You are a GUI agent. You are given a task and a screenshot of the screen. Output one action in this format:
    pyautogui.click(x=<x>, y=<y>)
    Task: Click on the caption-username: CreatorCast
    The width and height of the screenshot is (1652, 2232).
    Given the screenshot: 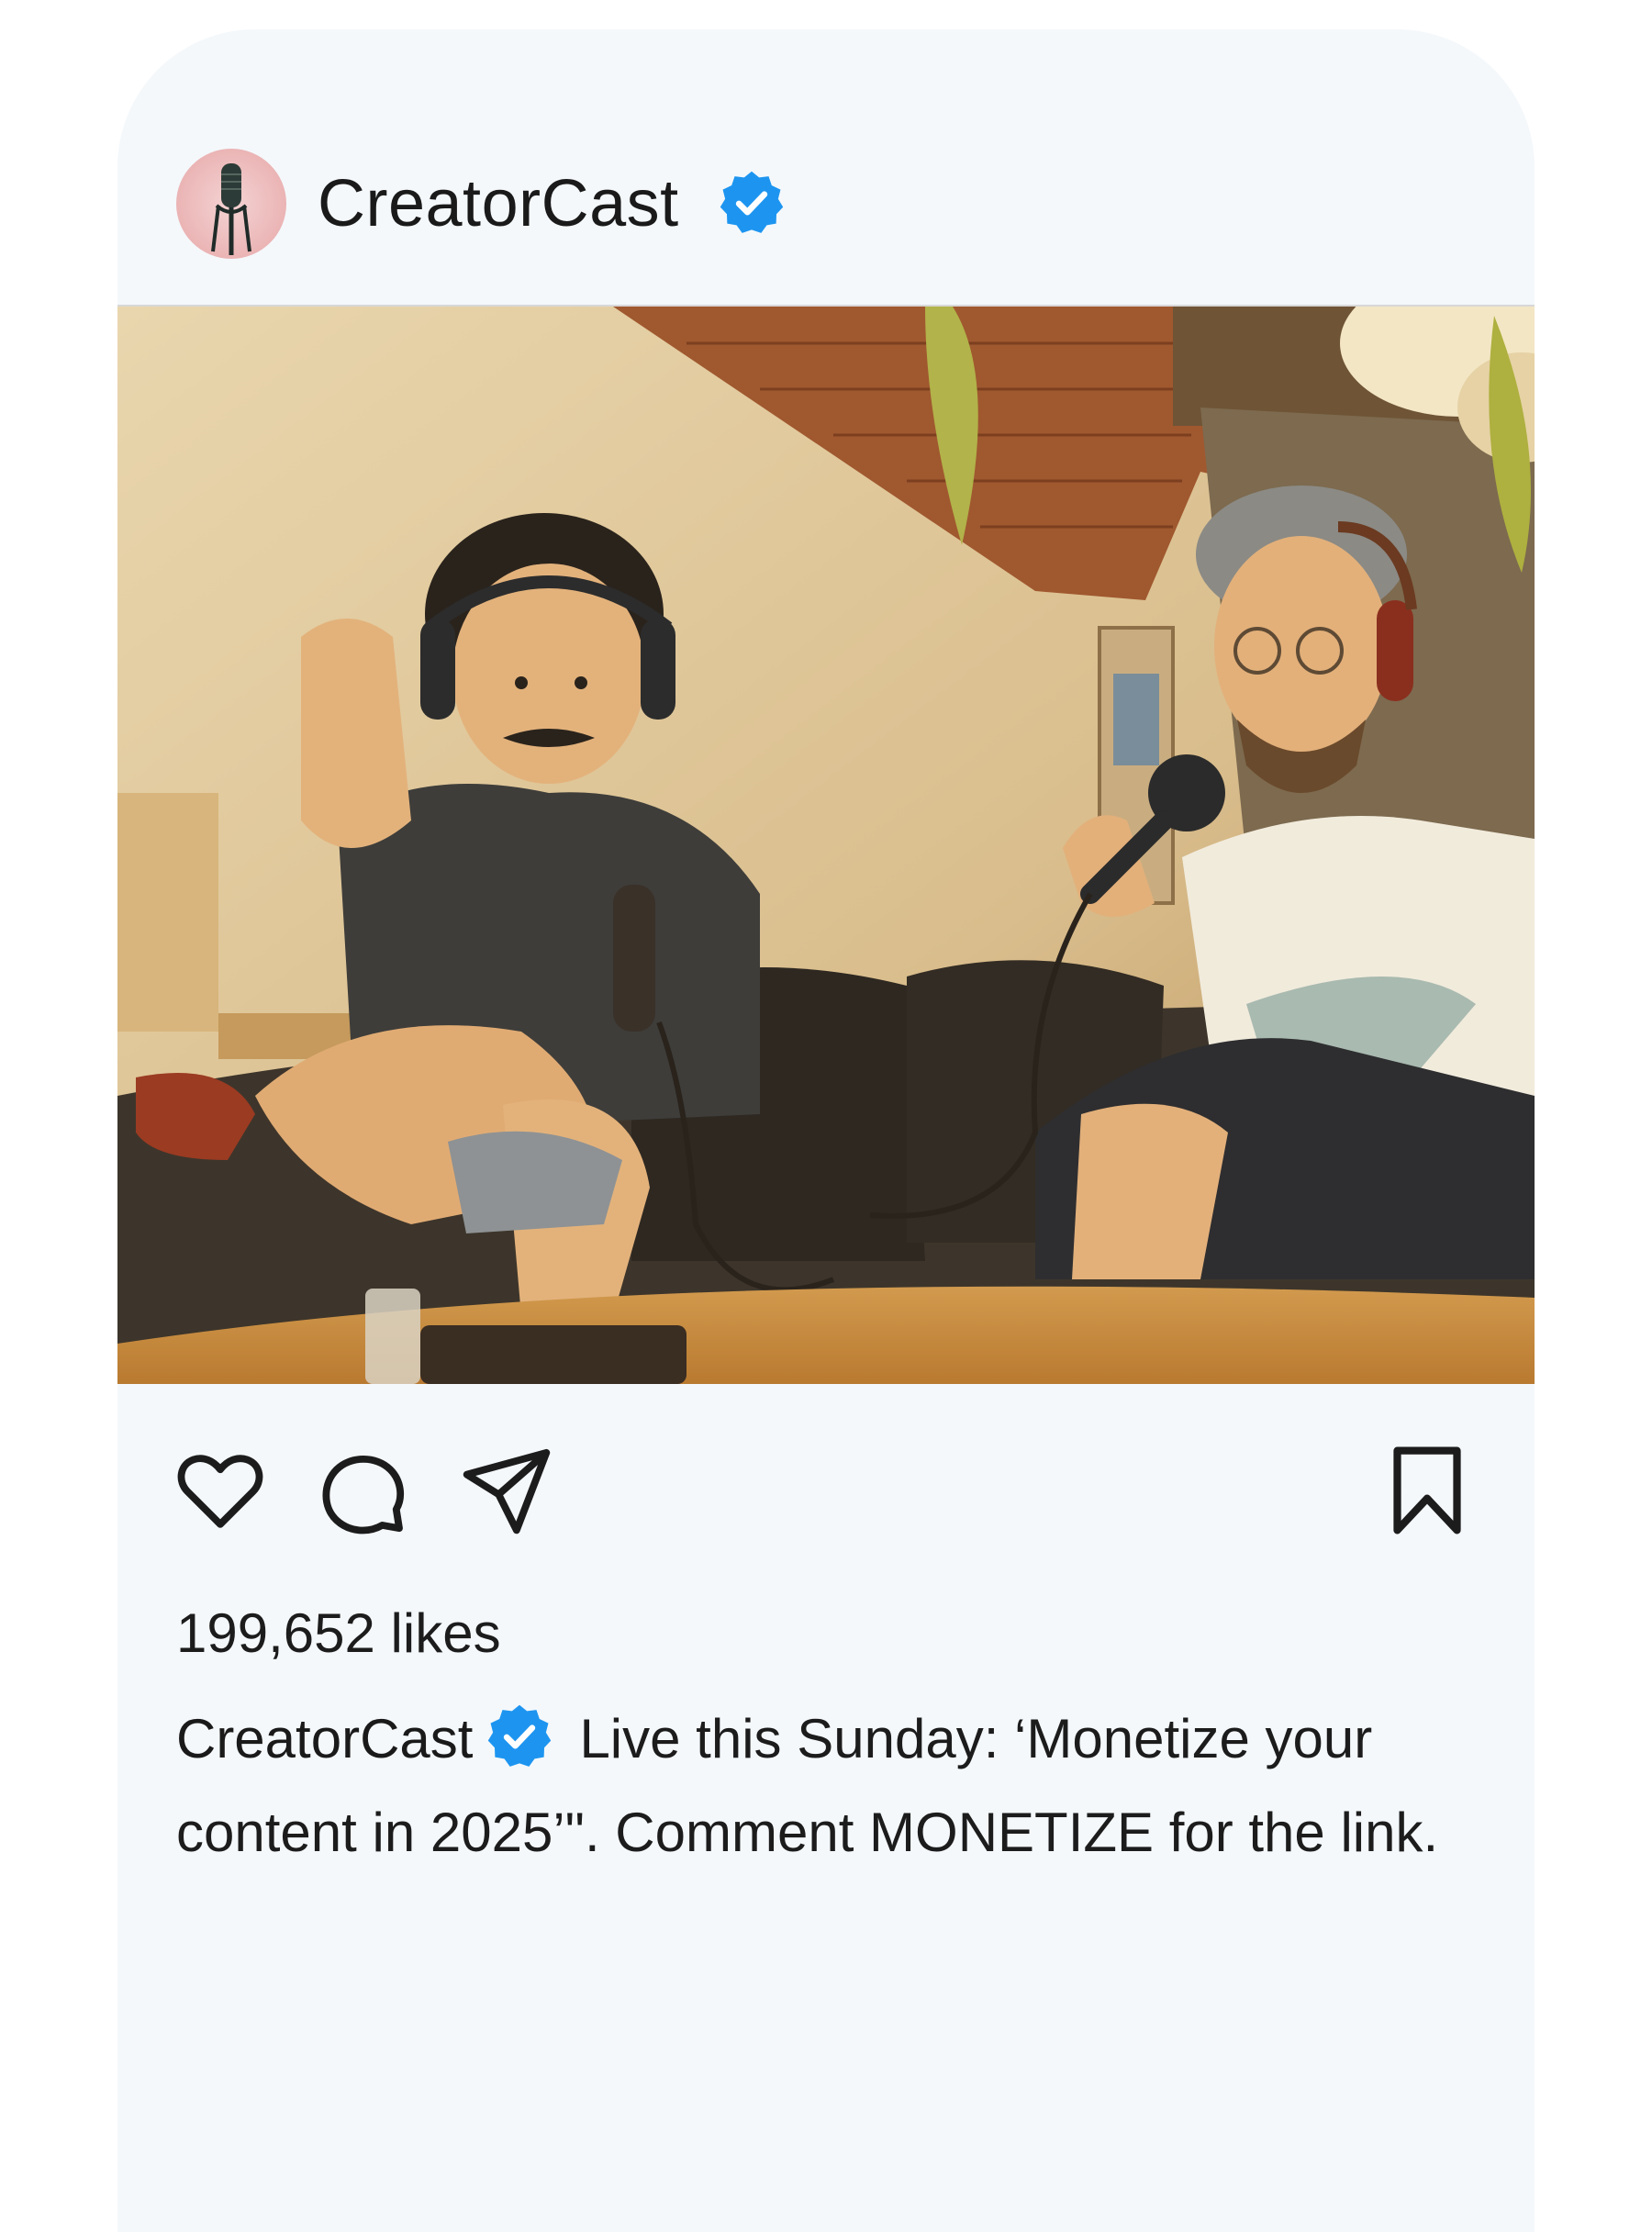 What is the action you would take?
    pyautogui.click(x=325, y=1739)
    